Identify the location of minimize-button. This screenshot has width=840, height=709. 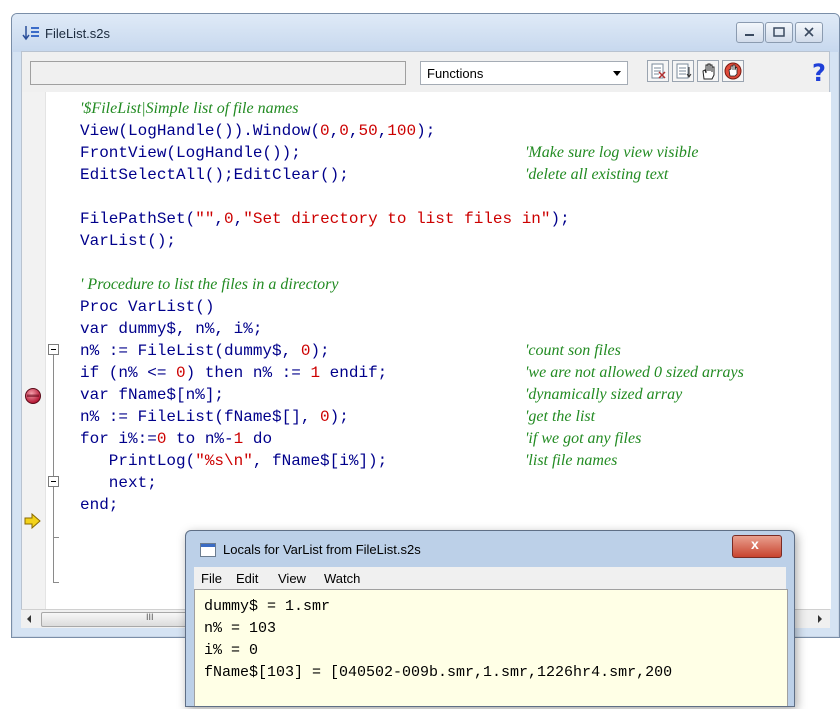
(750, 32).